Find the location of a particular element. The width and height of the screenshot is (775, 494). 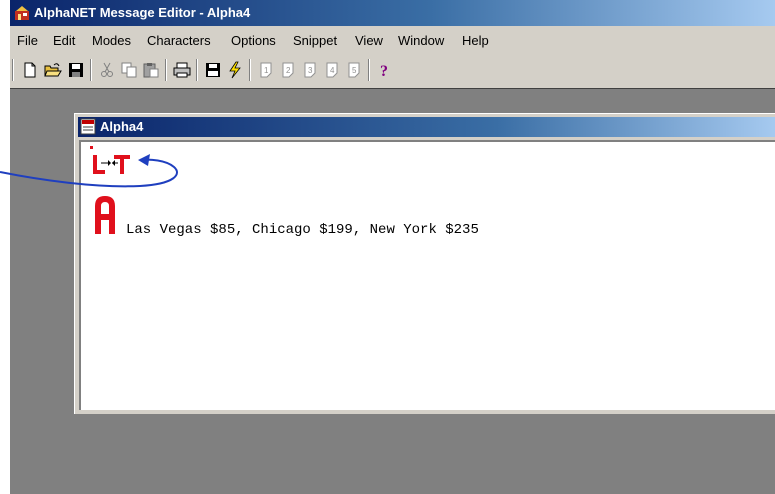

svg-text: 4 is located at coordinates (332, 70).